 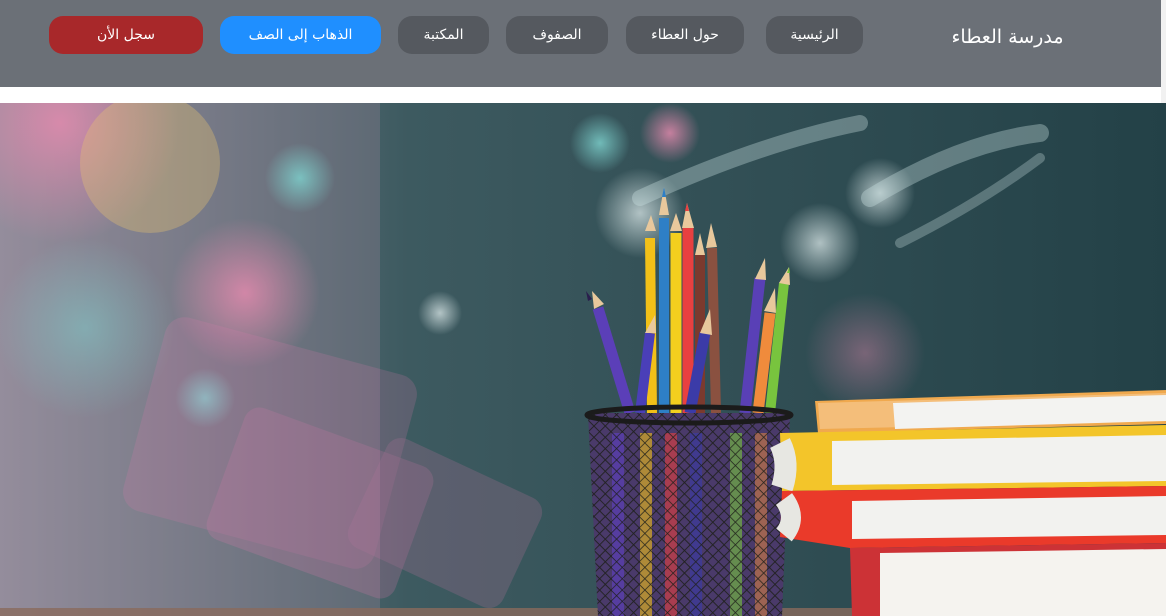 I want to click on nav-home-button: الرئيسية, so click(x=814, y=35).